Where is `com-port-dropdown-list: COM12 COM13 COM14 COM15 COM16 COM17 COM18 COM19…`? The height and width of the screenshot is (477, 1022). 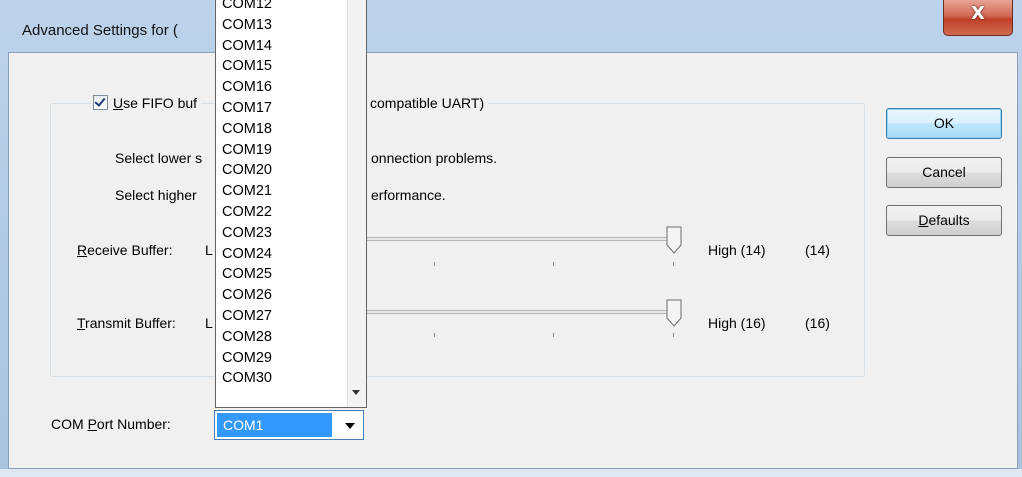
com-port-dropdown-list: COM12 COM13 COM14 COM15 COM16 COM17 COM18 COM19… is located at coordinates (291, 204).